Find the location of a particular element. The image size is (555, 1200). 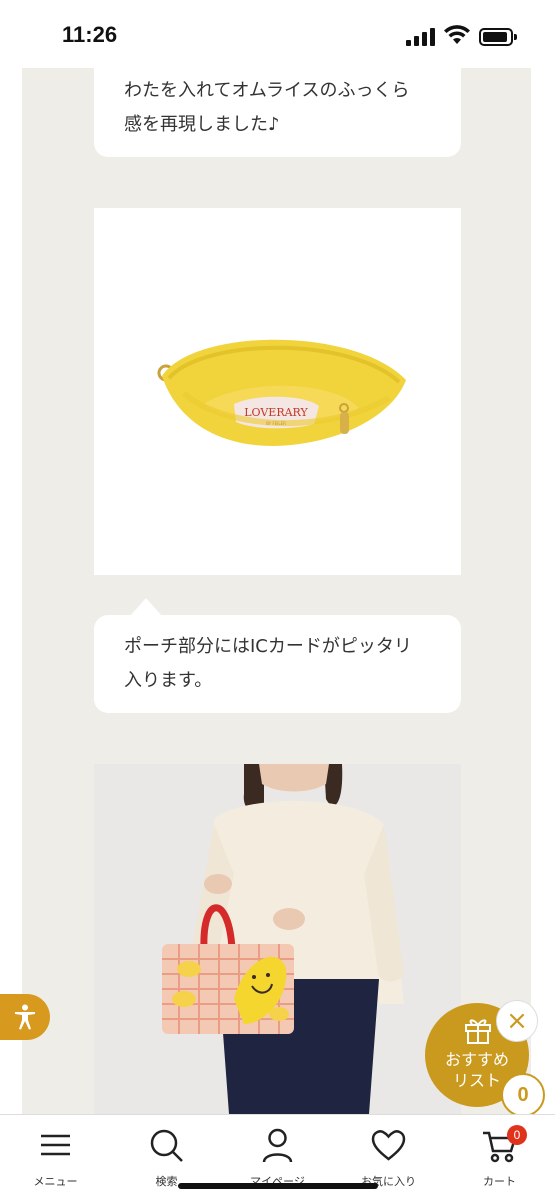

close-icon: × is located at coordinates (517, 1021).